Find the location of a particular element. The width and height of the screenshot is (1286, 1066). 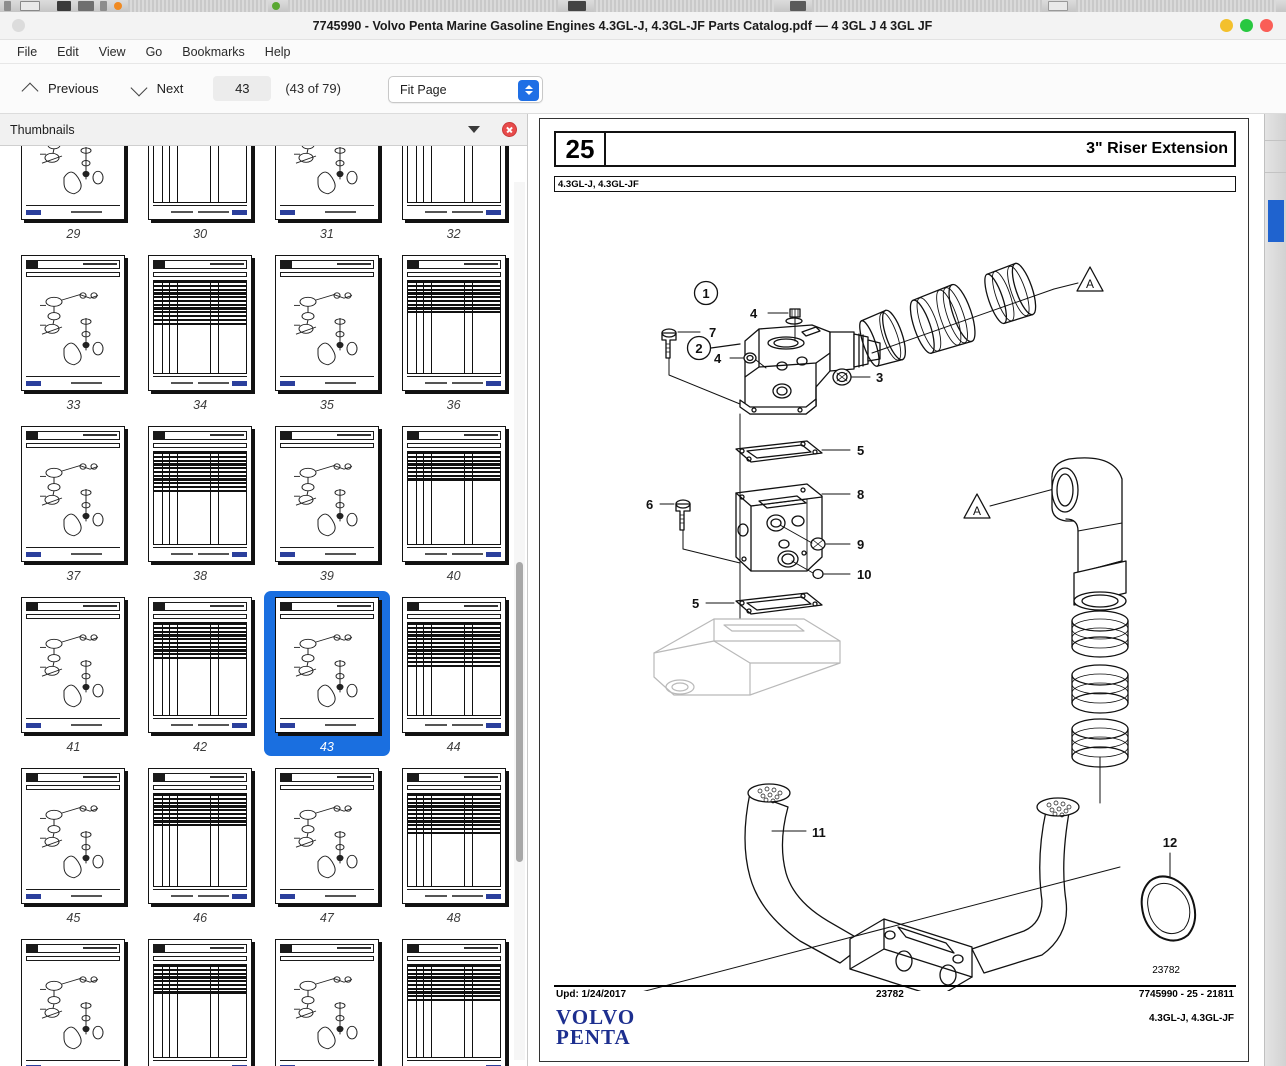

volvo-penta-logo: VOLVO PENTA is located at coordinates (596, 1026).